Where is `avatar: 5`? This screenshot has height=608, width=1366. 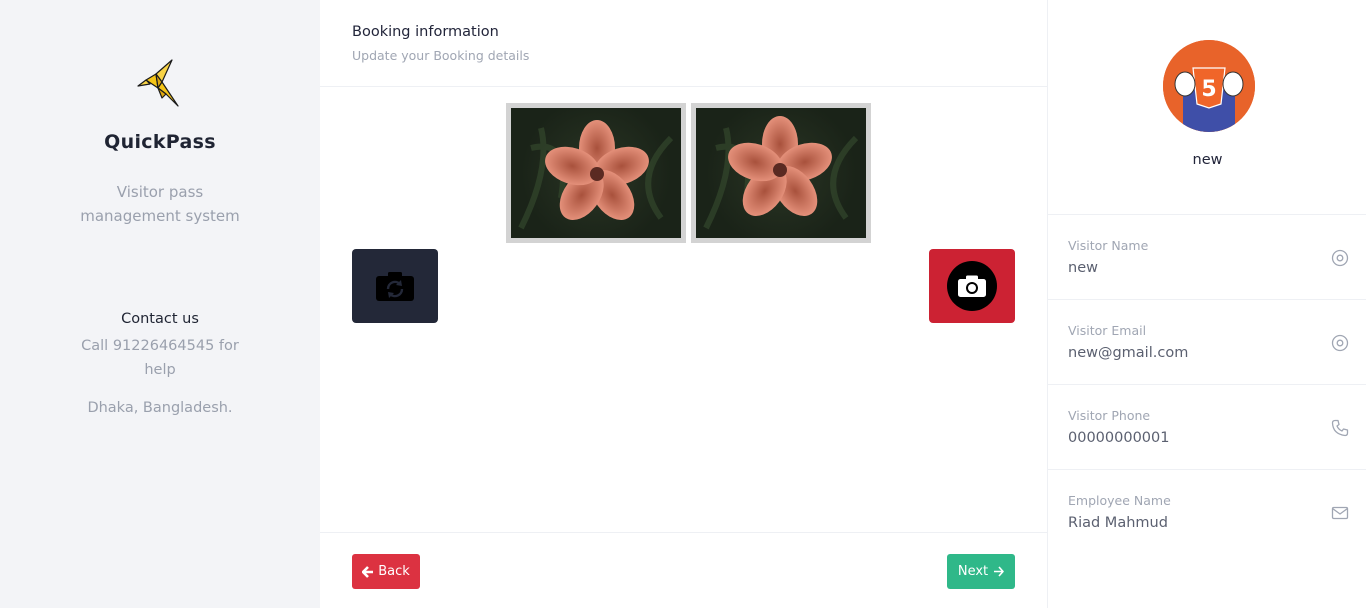
avatar: 5 is located at coordinates (1209, 86).